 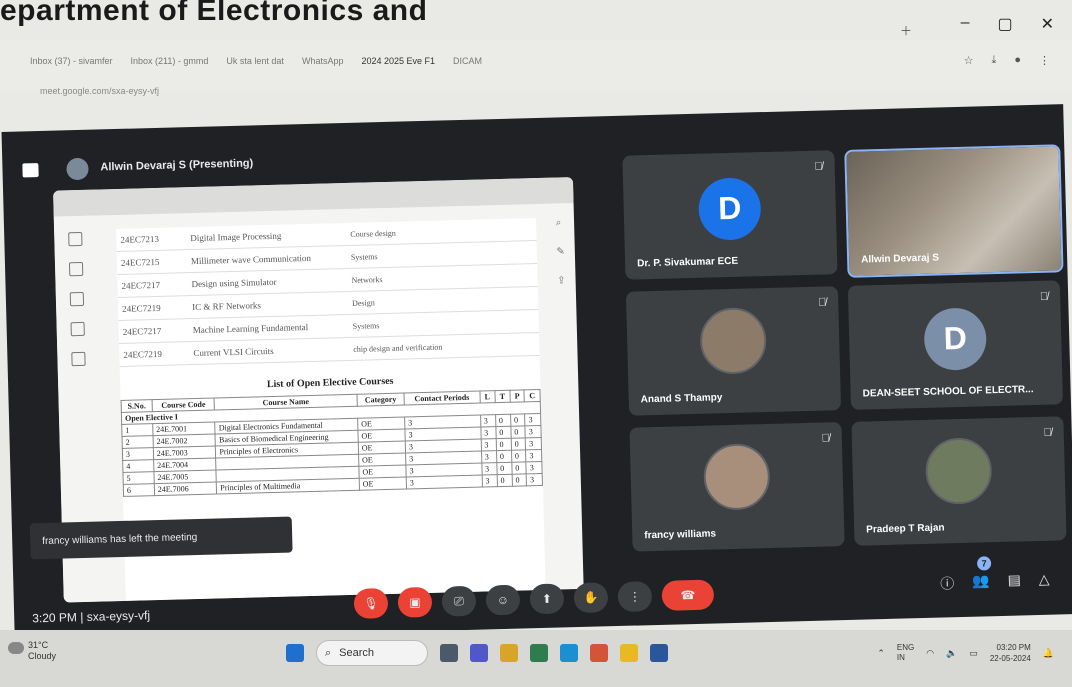 What do you see at coordinates (323, 61) in the screenshot?
I see `tab-whatsapp: WhatsApp` at bounding box center [323, 61].